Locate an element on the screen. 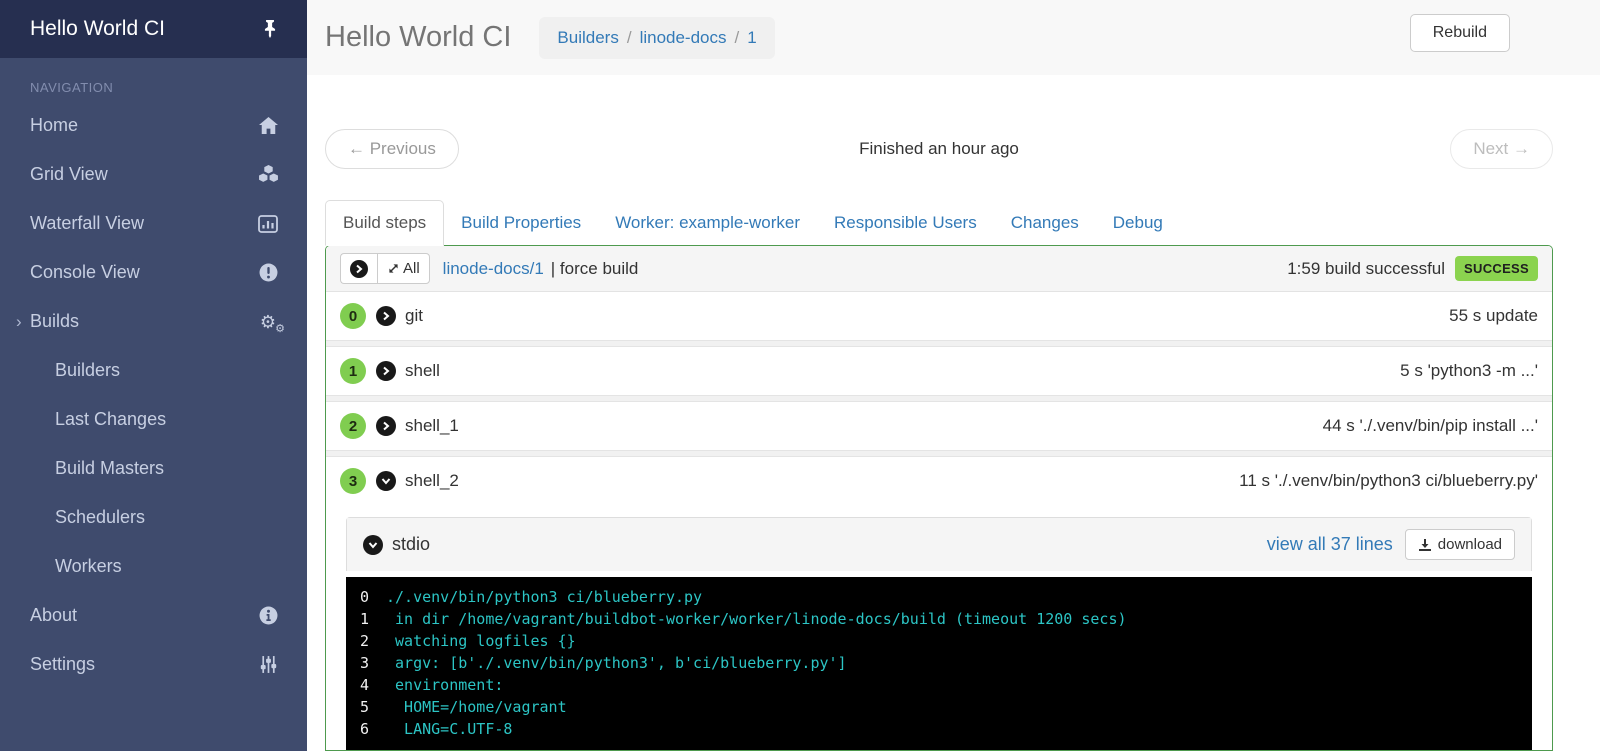 The image size is (1600, 751). build-pager: Finished an hour ago ← Previous Next → is located at coordinates (939, 149).